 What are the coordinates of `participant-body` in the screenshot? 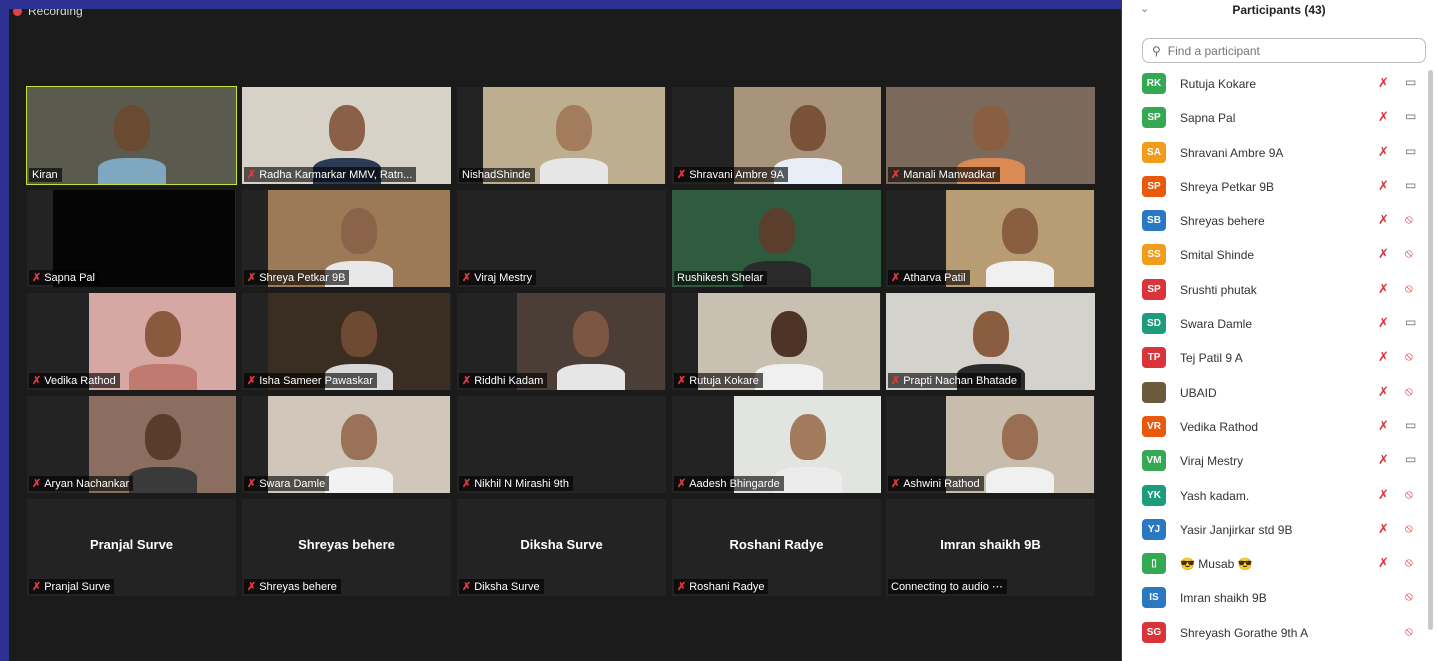 It's located at (591, 377).